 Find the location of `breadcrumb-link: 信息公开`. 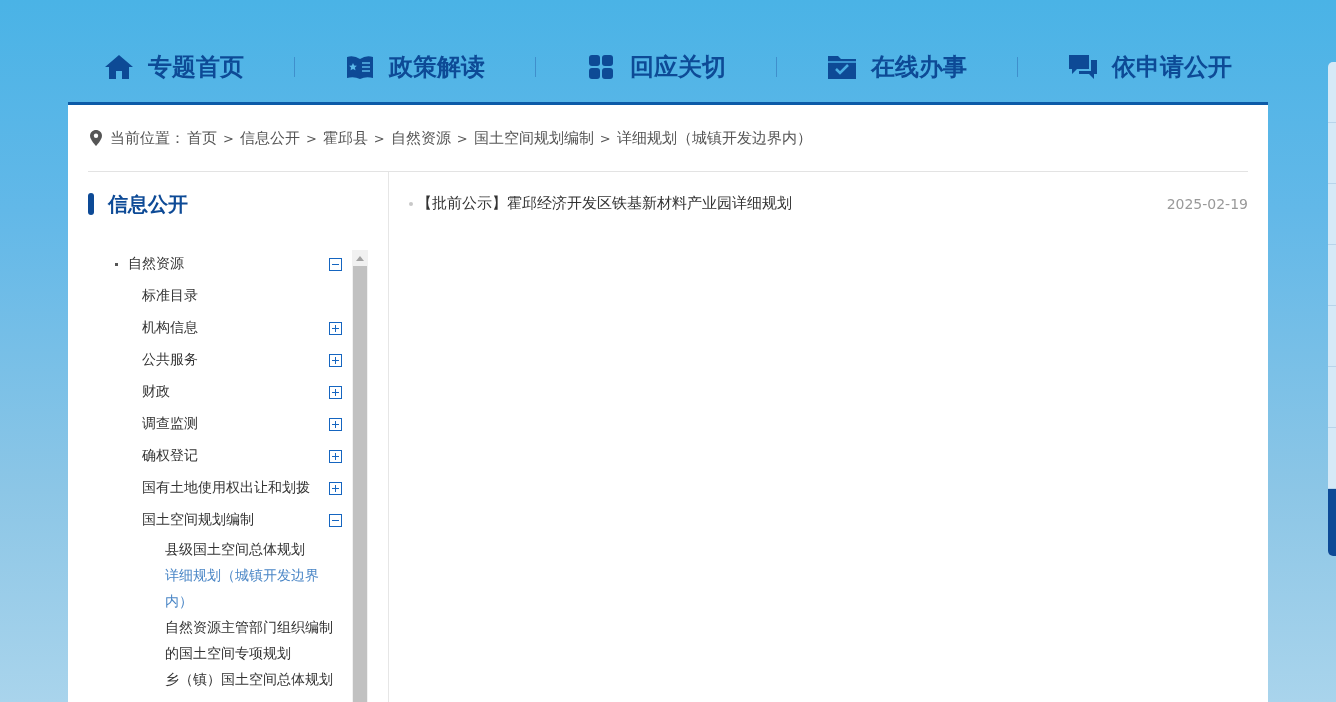

breadcrumb-link: 信息公开 is located at coordinates (269, 138).